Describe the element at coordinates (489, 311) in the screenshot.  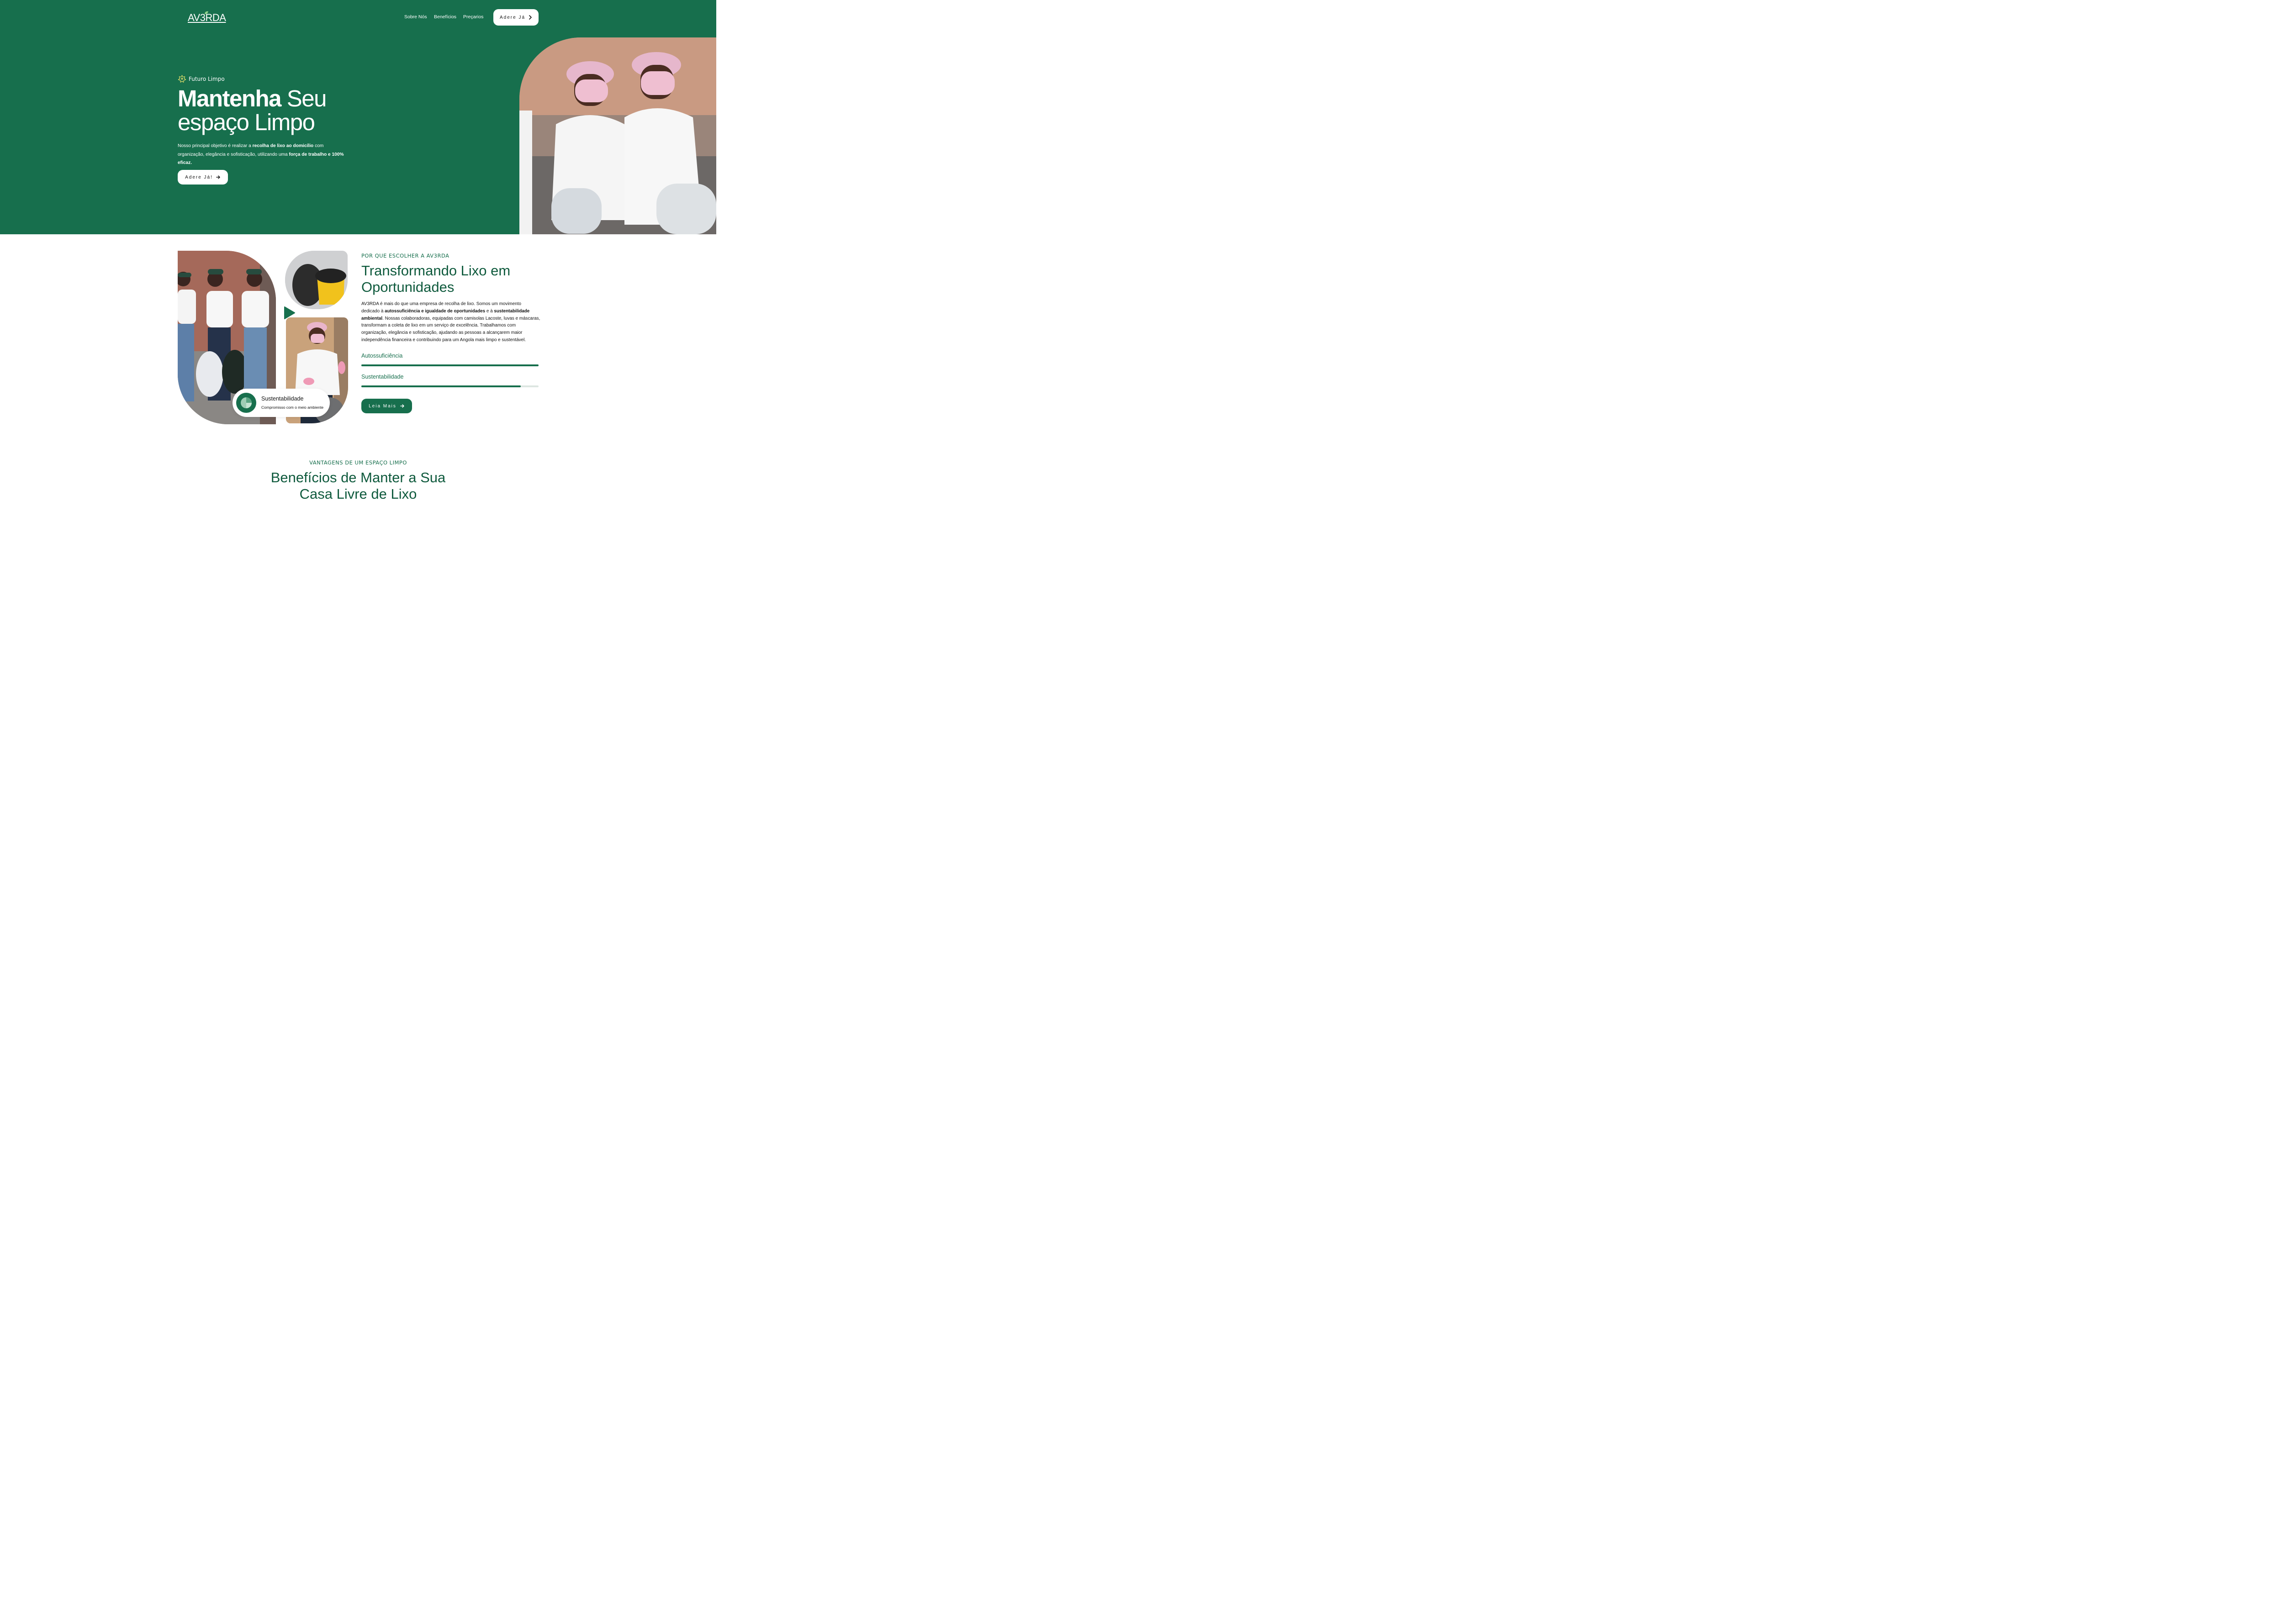
I see `about-text-part: e à` at that location.